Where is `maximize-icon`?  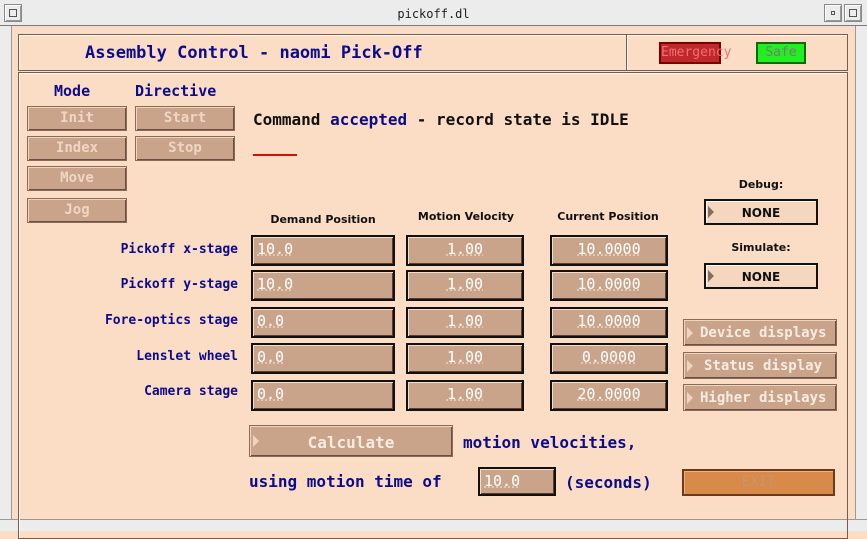 maximize-icon is located at coordinates (853, 13).